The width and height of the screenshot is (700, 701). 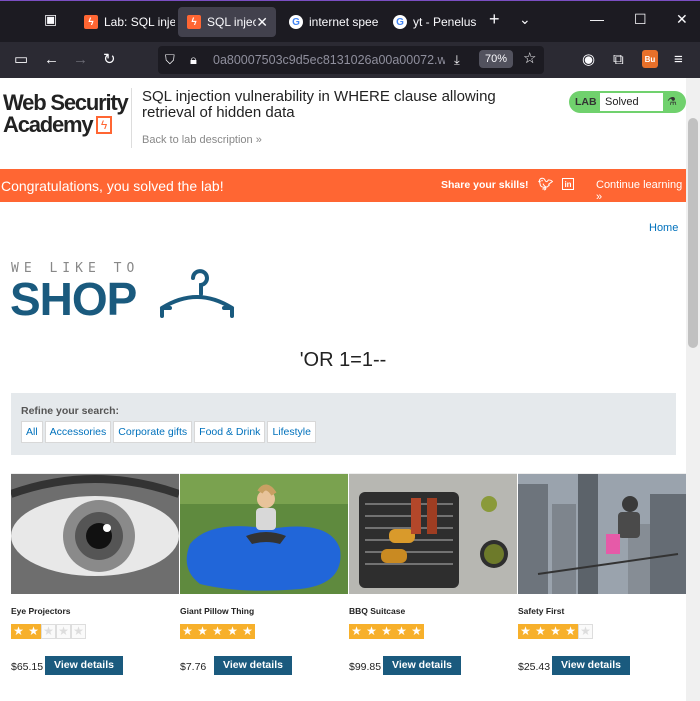 What do you see at coordinates (32, 432) in the screenshot?
I see `category-all: All` at bounding box center [32, 432].